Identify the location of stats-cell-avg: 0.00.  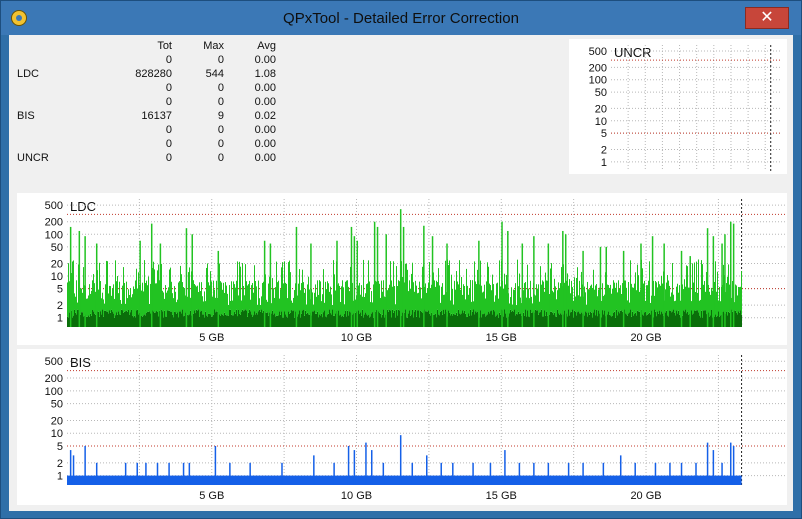
(265, 60).